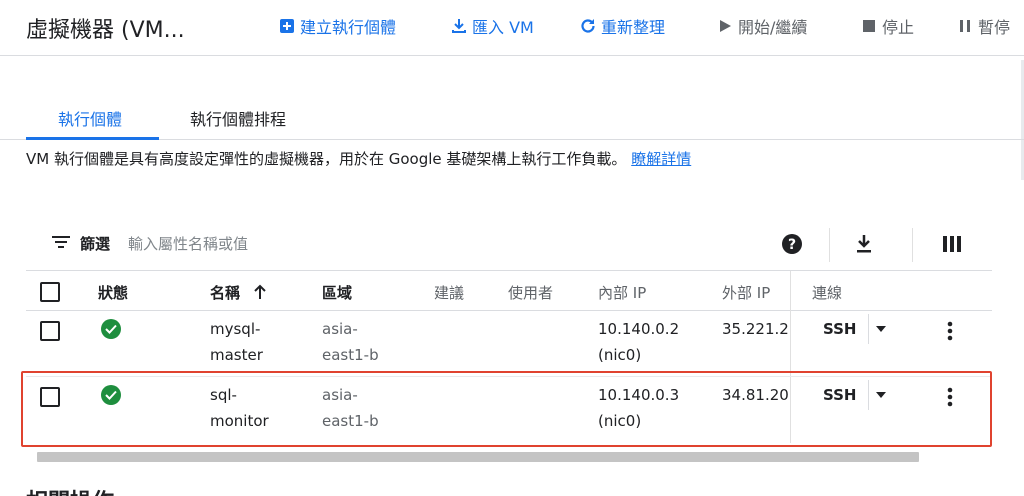 The height and width of the screenshot is (496, 1024). I want to click on help-icon: ?, so click(792, 244).